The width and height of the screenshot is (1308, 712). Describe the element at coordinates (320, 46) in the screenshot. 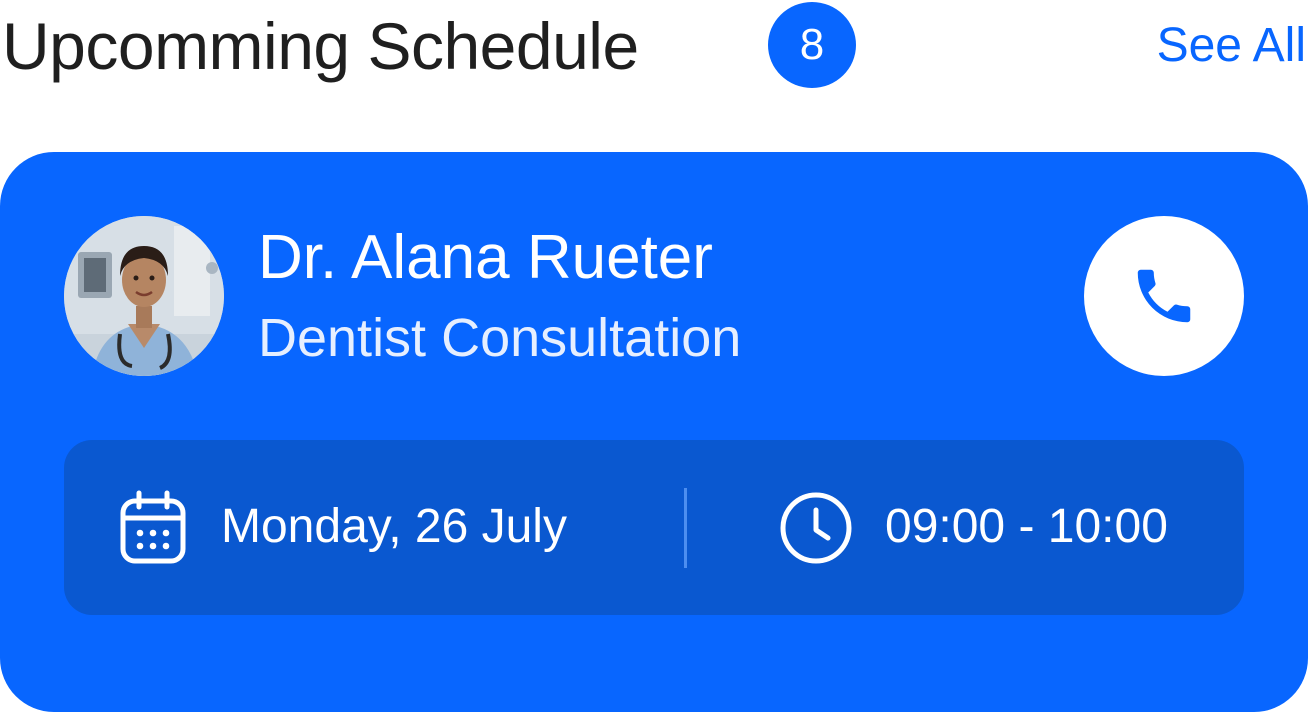

I see `section-title: Upcomming Schedule` at that location.